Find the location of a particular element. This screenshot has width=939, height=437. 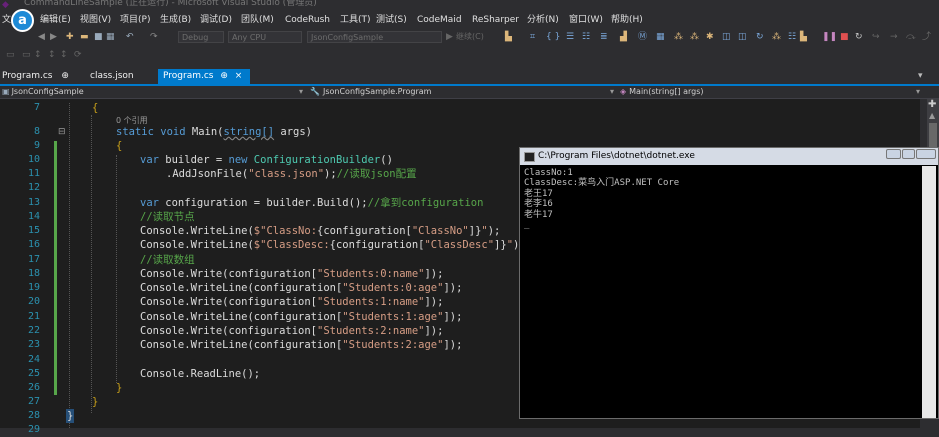

class-dropdown: 🔧 JsonConfigSample.Program is located at coordinates (460, 91).